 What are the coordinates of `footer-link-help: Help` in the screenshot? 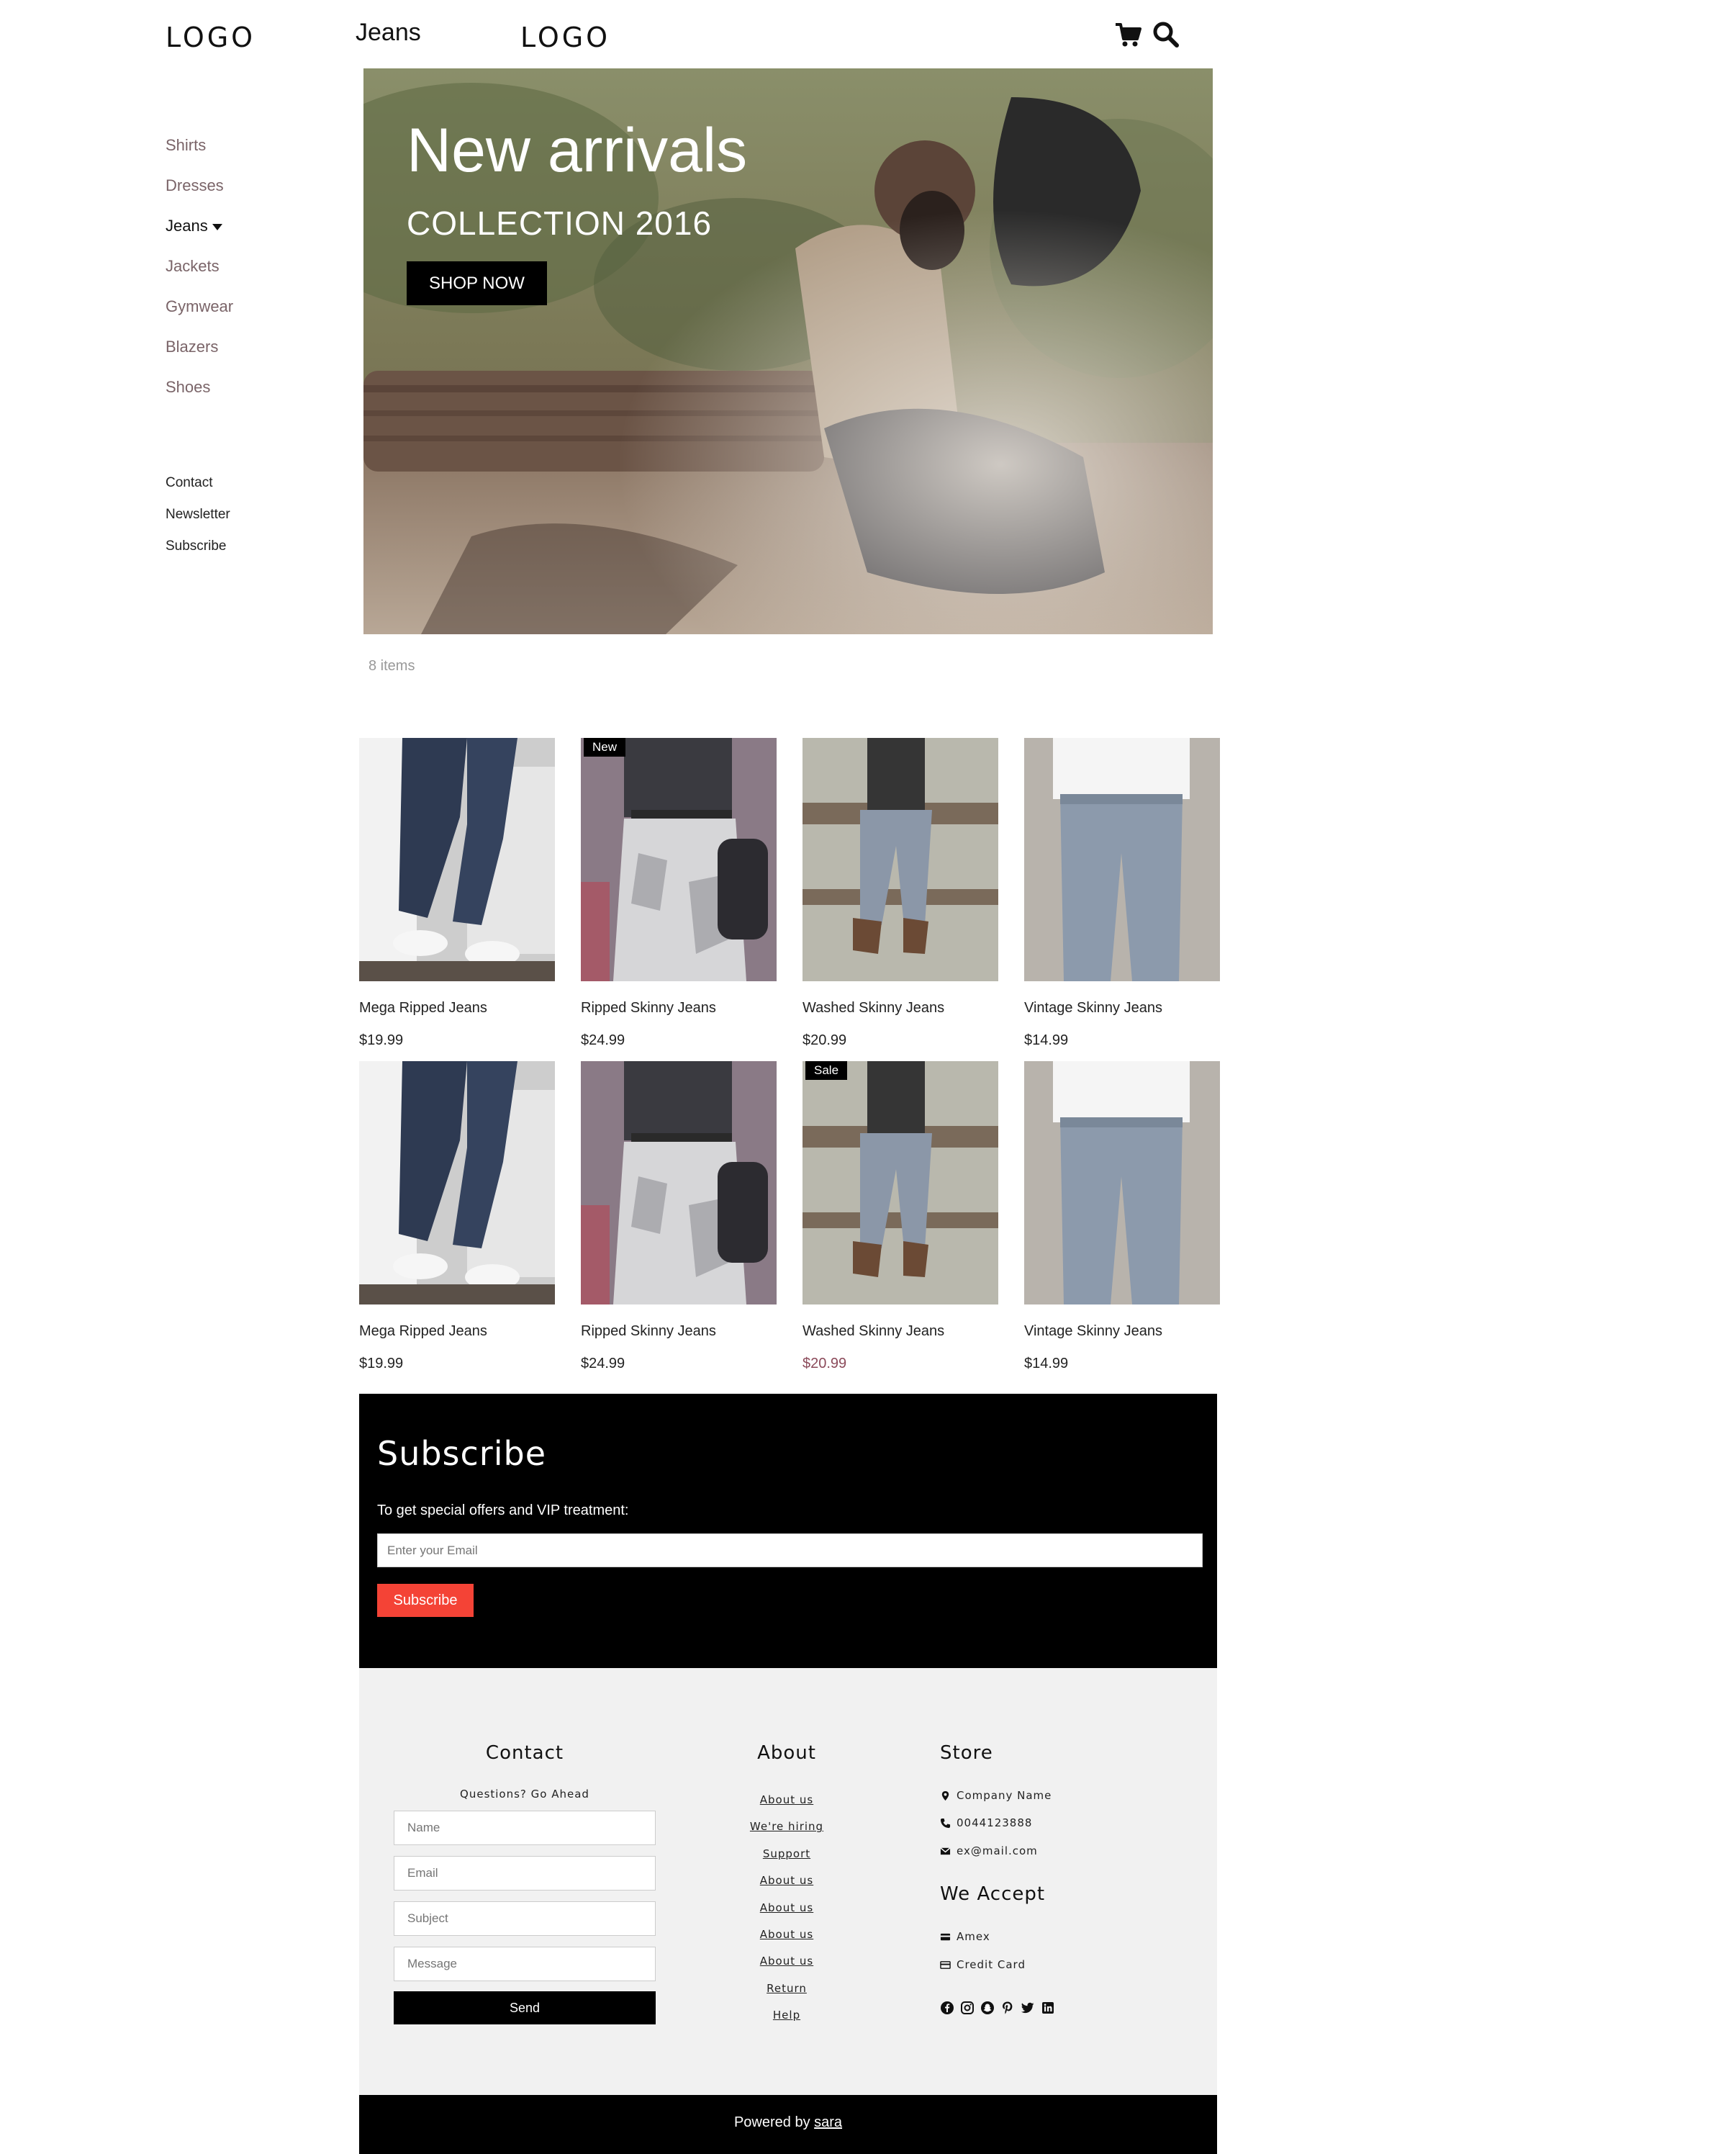 It's located at (787, 2016).